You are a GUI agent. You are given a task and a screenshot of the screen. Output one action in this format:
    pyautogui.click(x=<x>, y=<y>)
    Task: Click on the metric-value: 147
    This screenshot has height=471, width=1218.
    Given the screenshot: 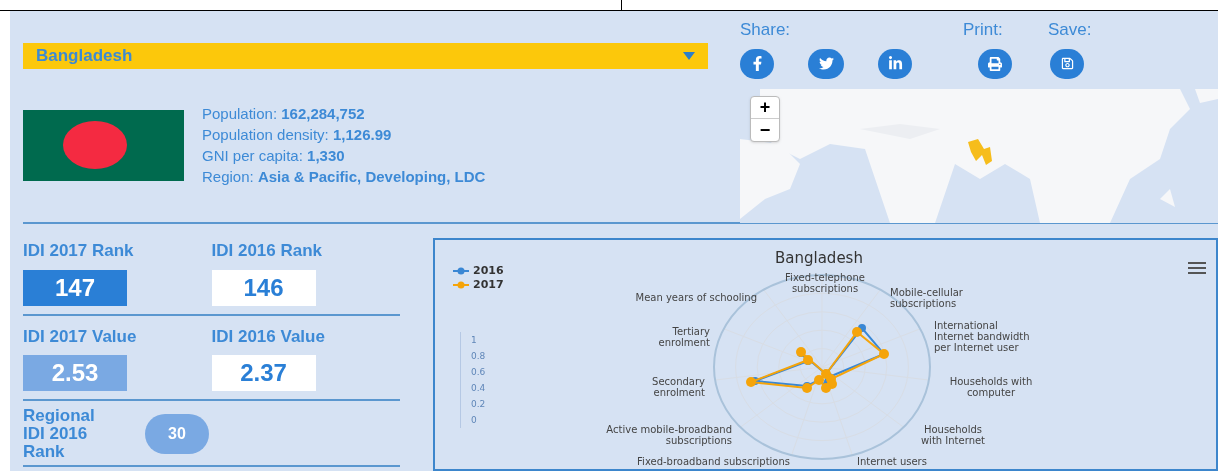 What is the action you would take?
    pyautogui.click(x=75, y=287)
    